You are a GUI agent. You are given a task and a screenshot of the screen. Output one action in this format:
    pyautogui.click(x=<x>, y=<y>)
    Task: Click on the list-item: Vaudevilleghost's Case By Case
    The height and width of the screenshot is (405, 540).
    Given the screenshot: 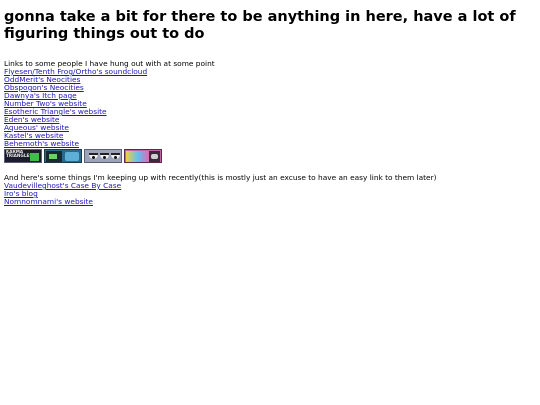 What is the action you would take?
    pyautogui.click(x=269, y=186)
    